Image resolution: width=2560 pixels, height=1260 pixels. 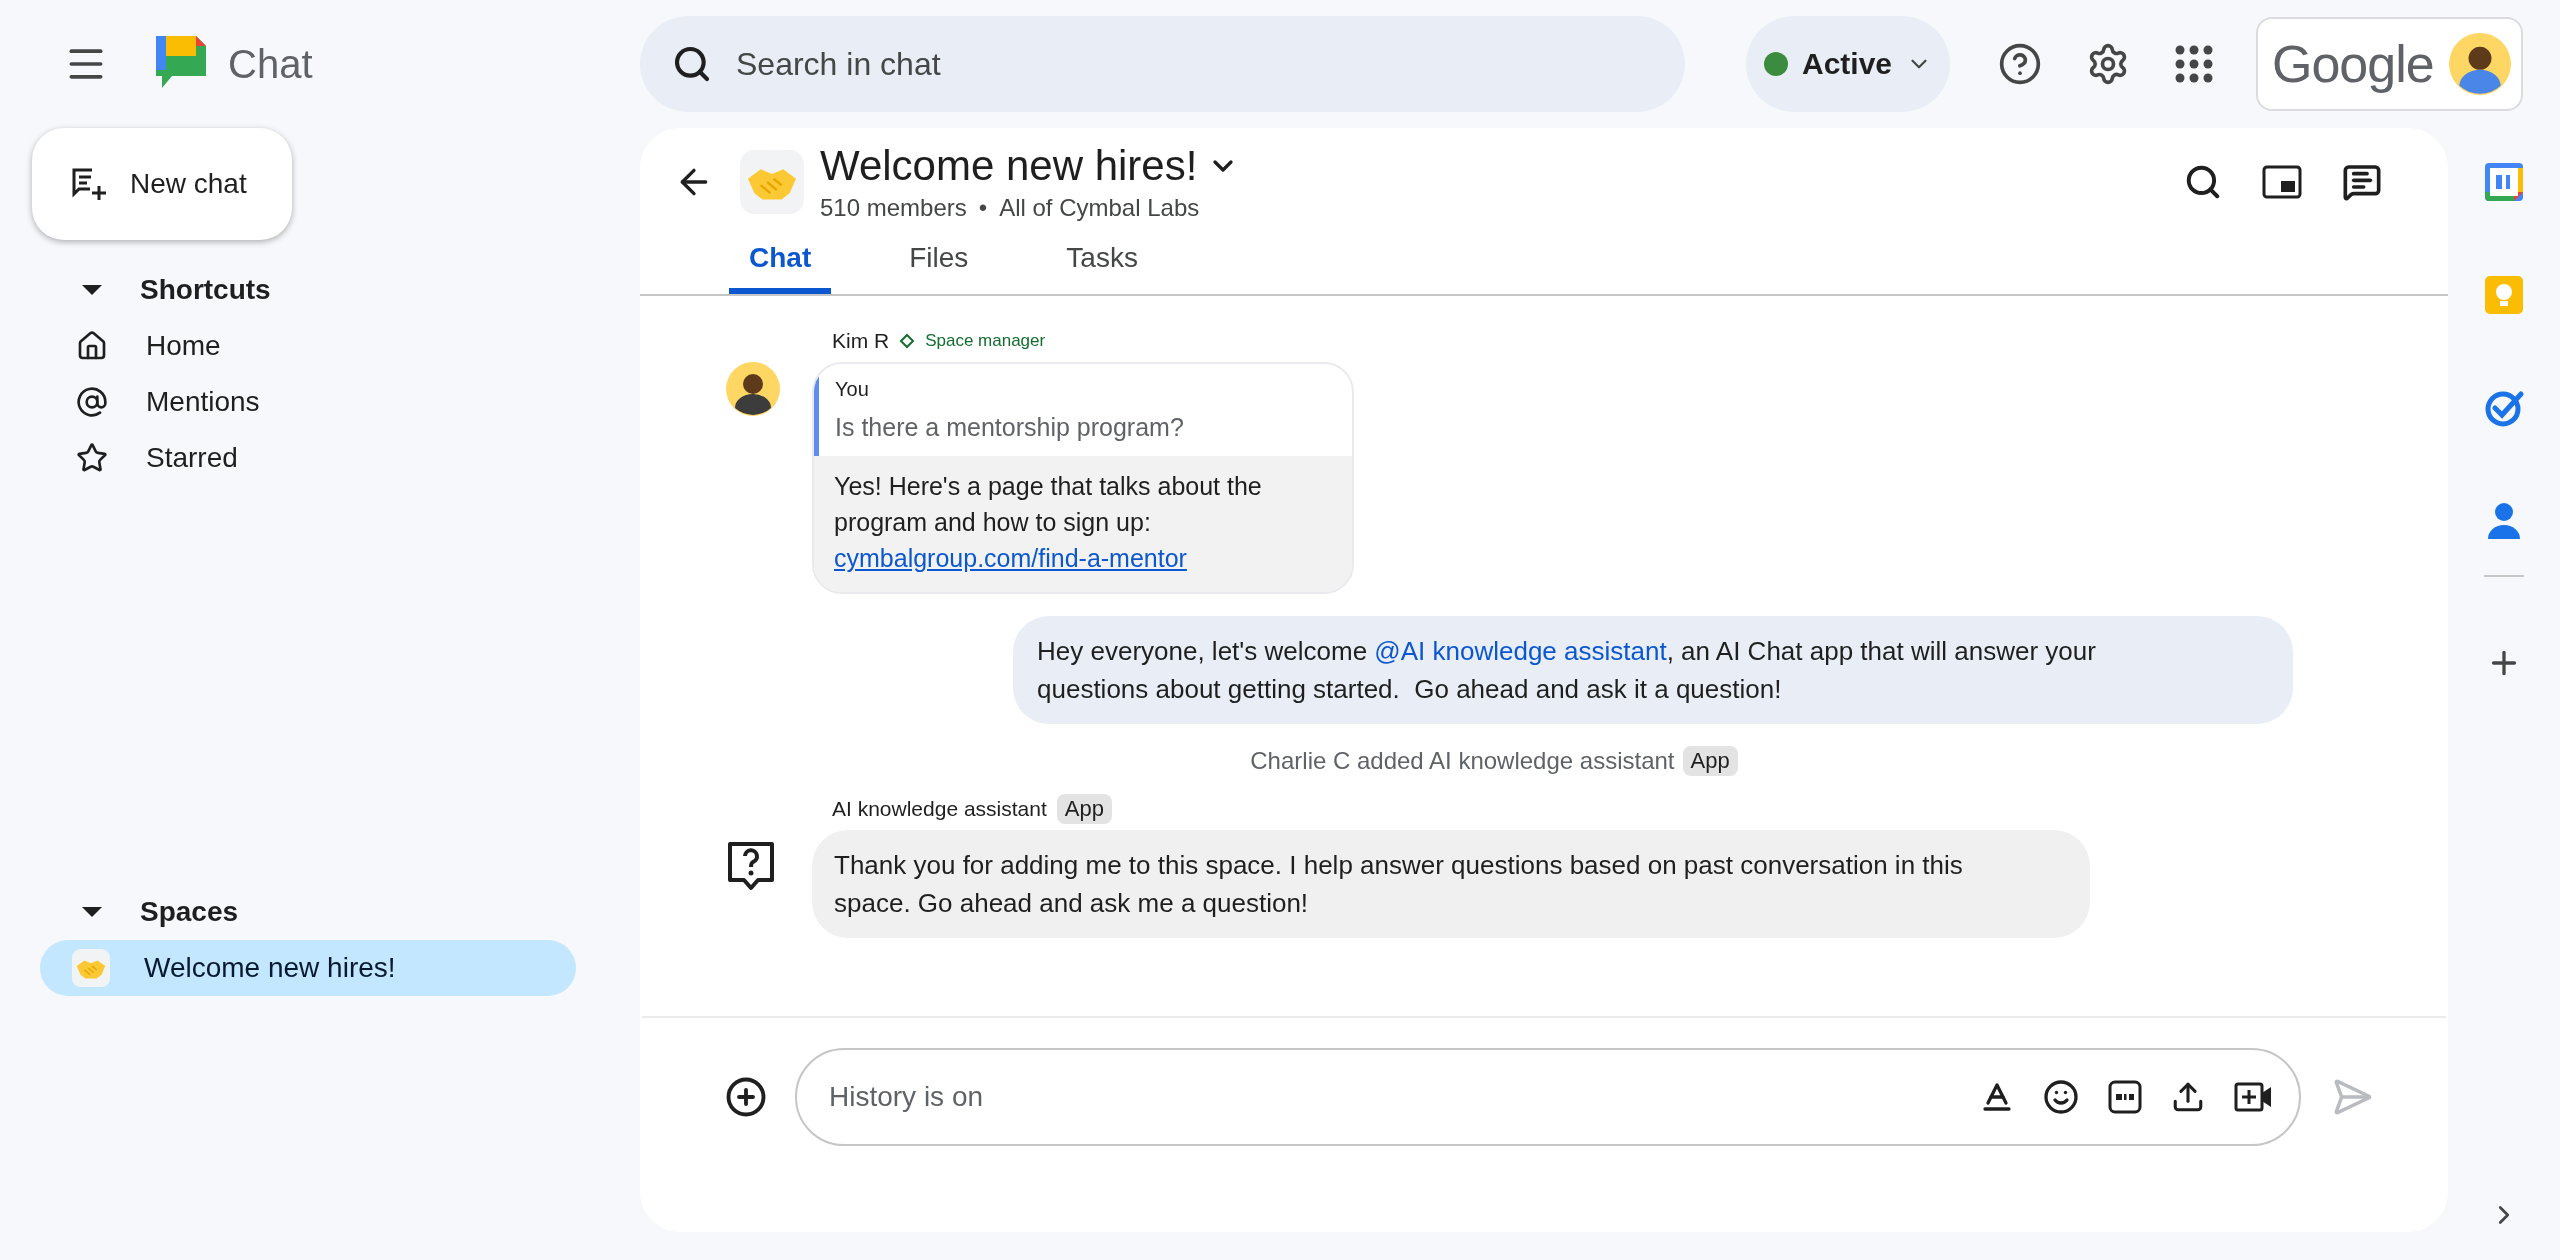 What do you see at coordinates (2389, 64) in the screenshot?
I see `account-button: Google` at bounding box center [2389, 64].